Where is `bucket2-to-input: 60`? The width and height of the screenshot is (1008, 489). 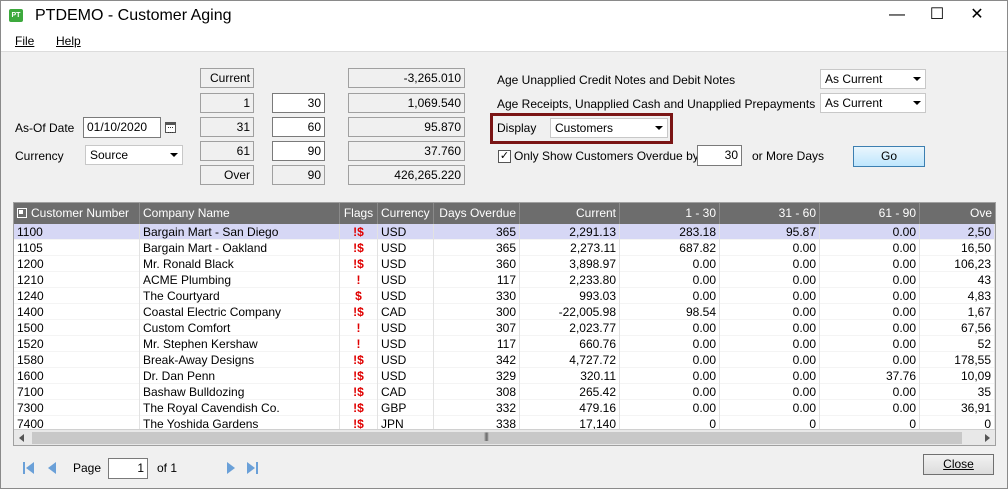 bucket2-to-input: 60 is located at coordinates (298, 127).